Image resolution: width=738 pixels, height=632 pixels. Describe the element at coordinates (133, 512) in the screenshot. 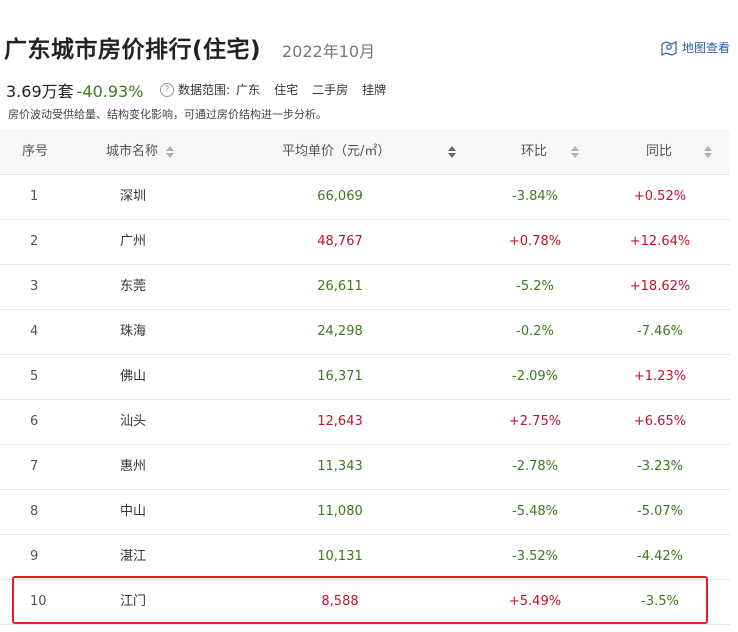

I see `city-cell: 中山` at that location.